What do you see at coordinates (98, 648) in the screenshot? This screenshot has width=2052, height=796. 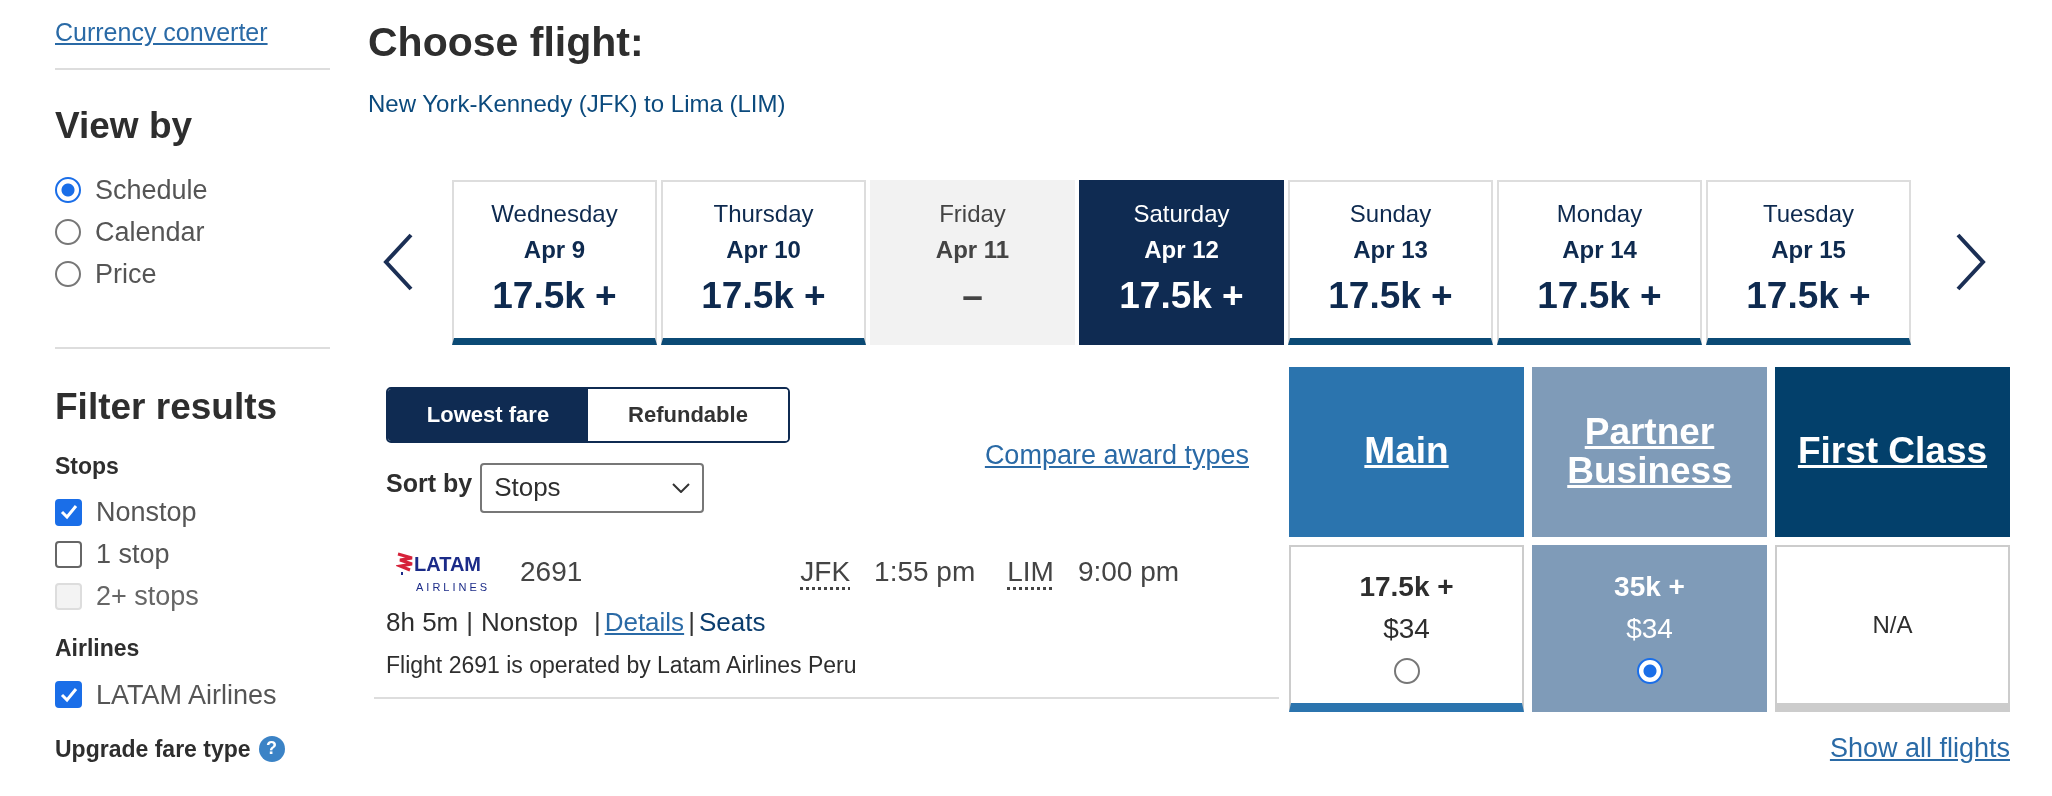 I see `filter-heading: Airlines` at bounding box center [98, 648].